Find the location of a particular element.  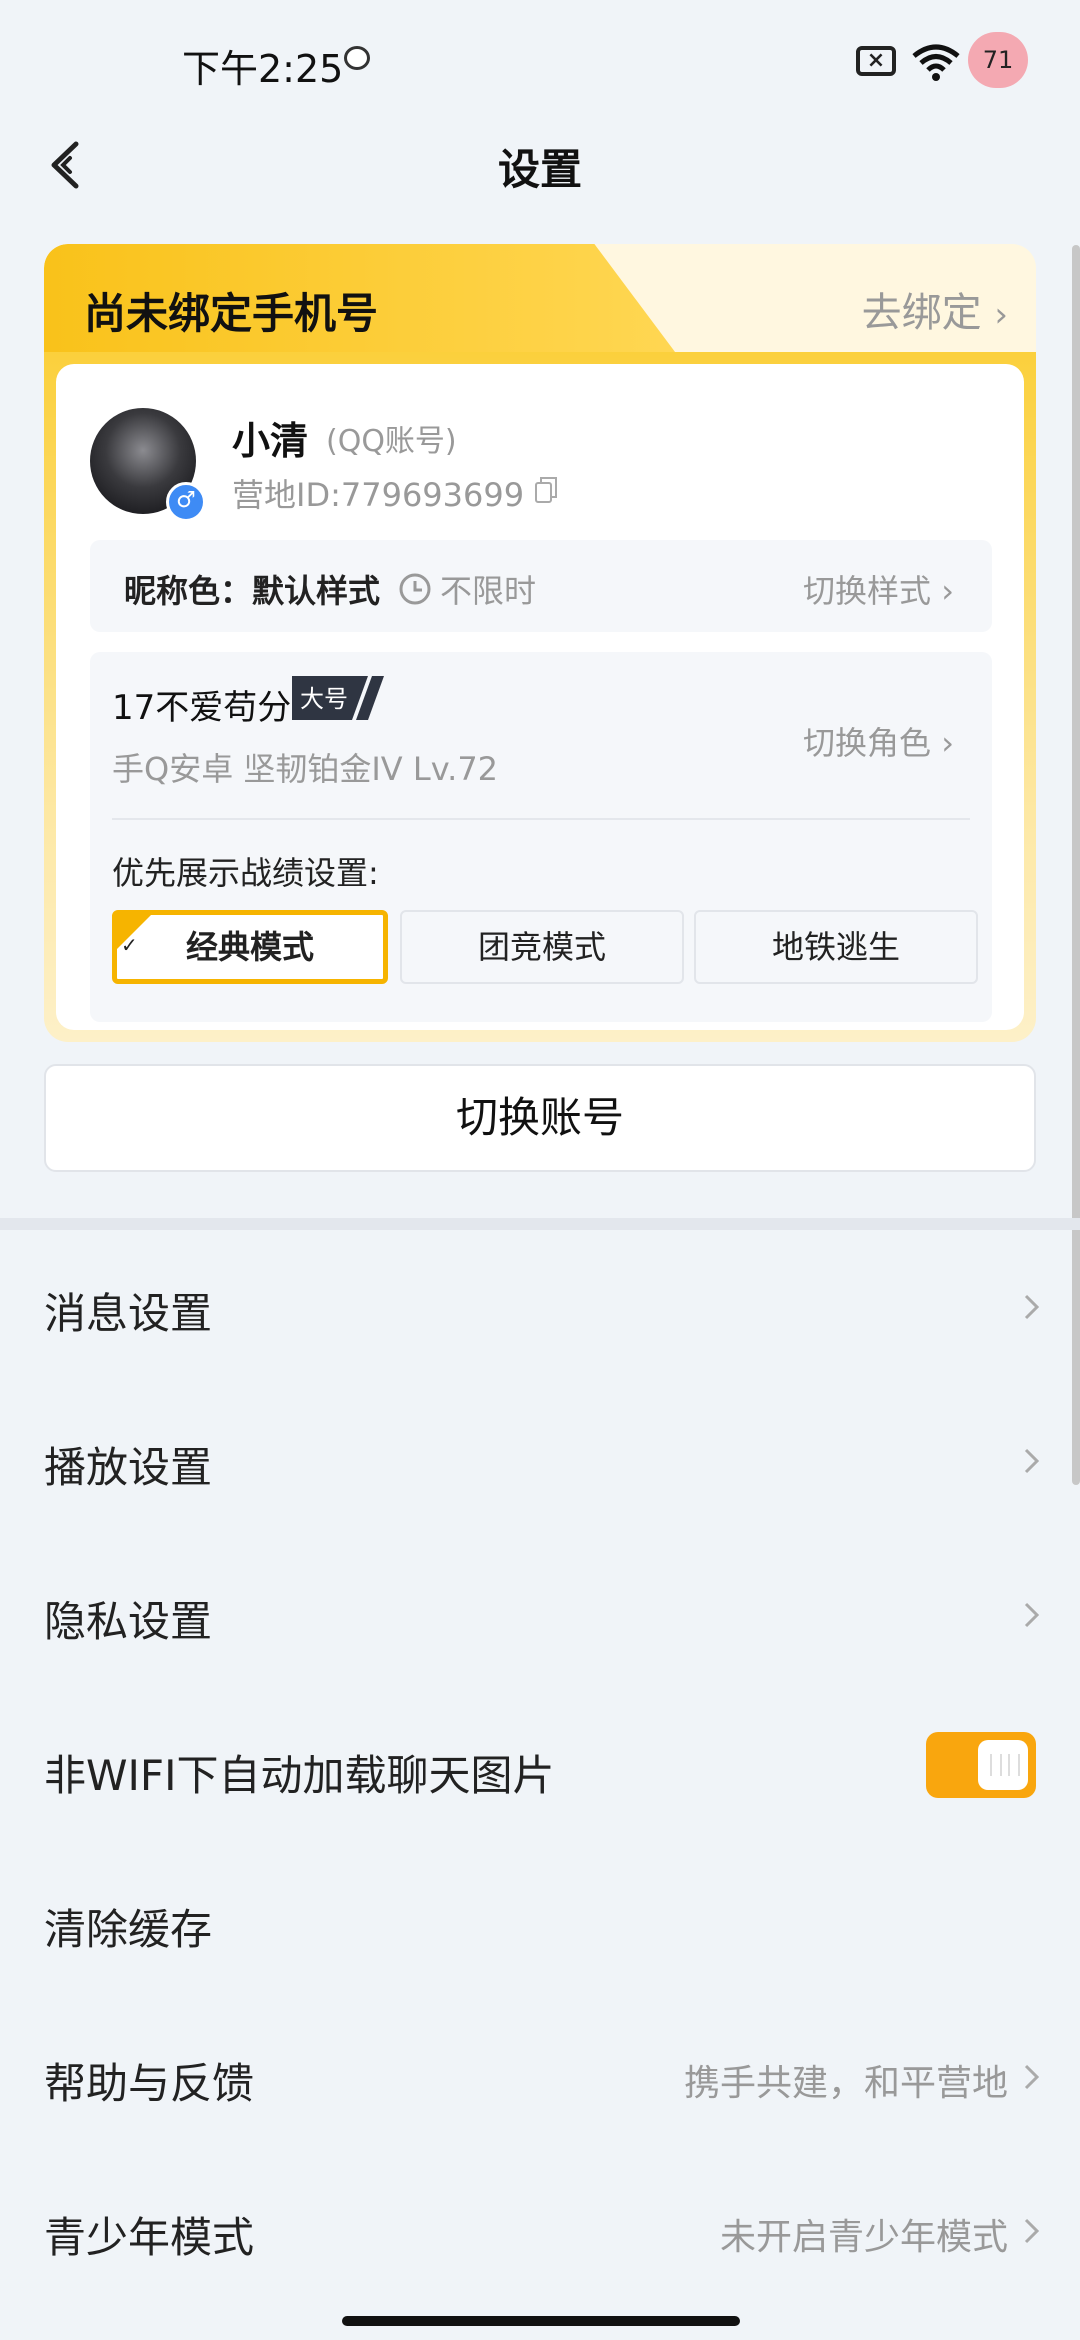

menu-item-playback-settings: 播放设置 is located at coordinates (540, 1461).